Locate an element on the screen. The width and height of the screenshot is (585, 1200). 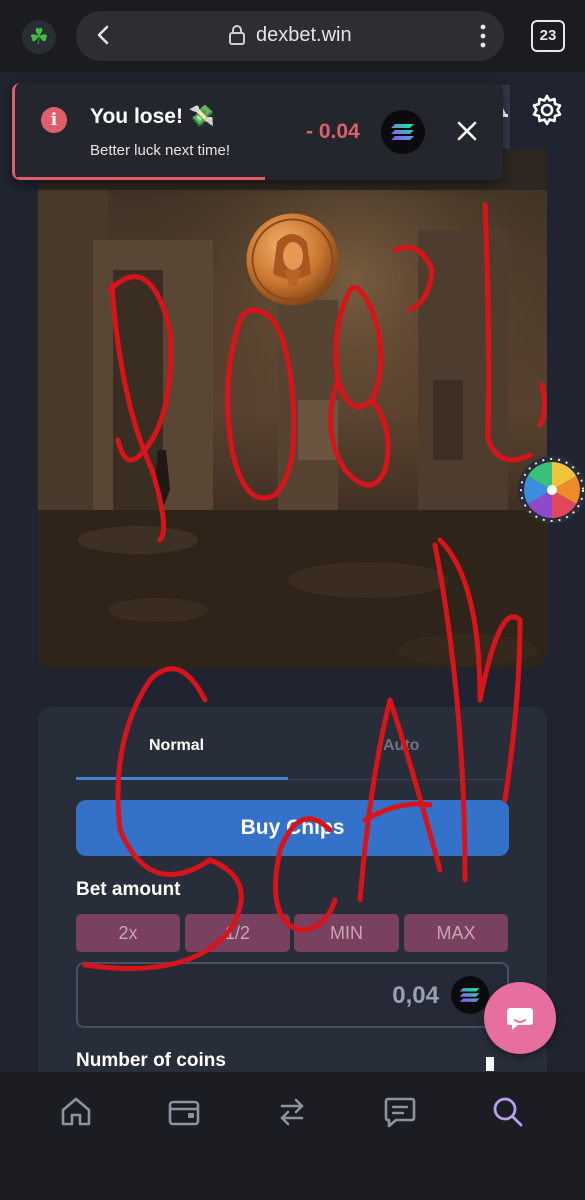
browser-toolbar: ☘ dexbet.win 23 is located at coordinates (292, 36).